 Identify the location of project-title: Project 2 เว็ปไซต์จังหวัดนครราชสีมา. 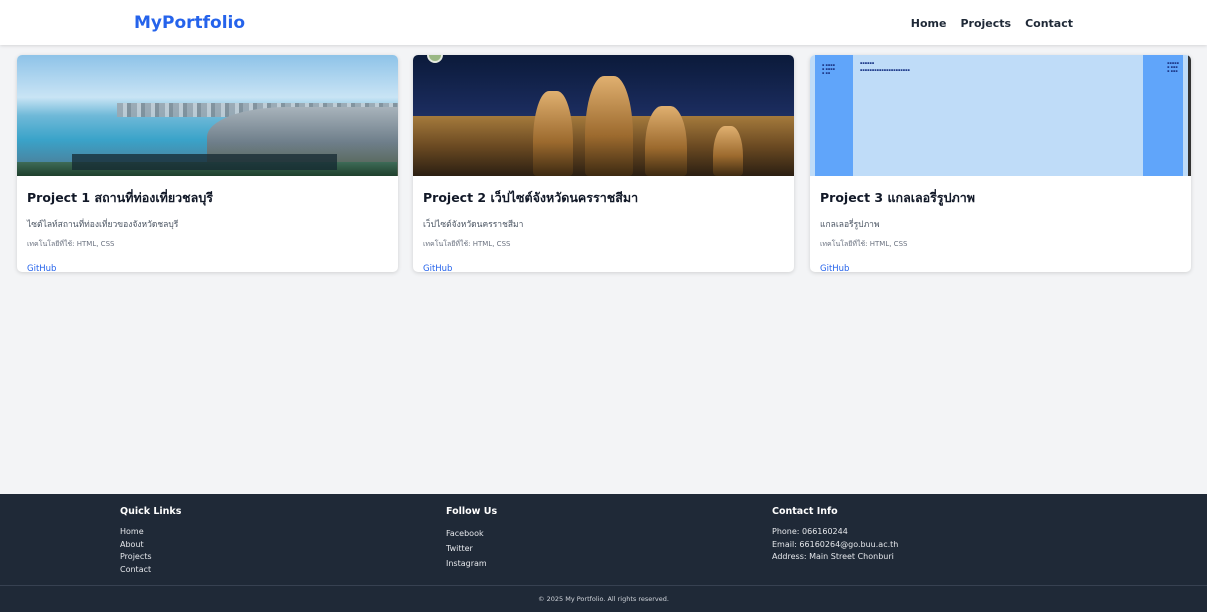
(531, 197).